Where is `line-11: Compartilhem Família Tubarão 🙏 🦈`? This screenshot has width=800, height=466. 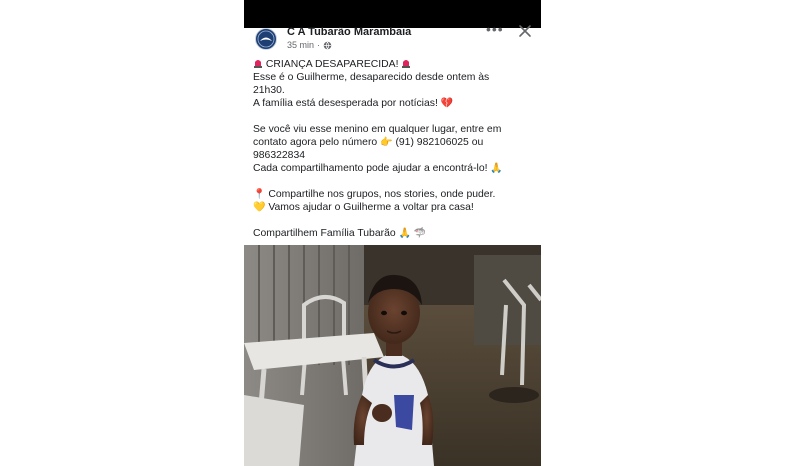 line-11: Compartilhem Família Tubarão 🙏 🦈 is located at coordinates (340, 233).